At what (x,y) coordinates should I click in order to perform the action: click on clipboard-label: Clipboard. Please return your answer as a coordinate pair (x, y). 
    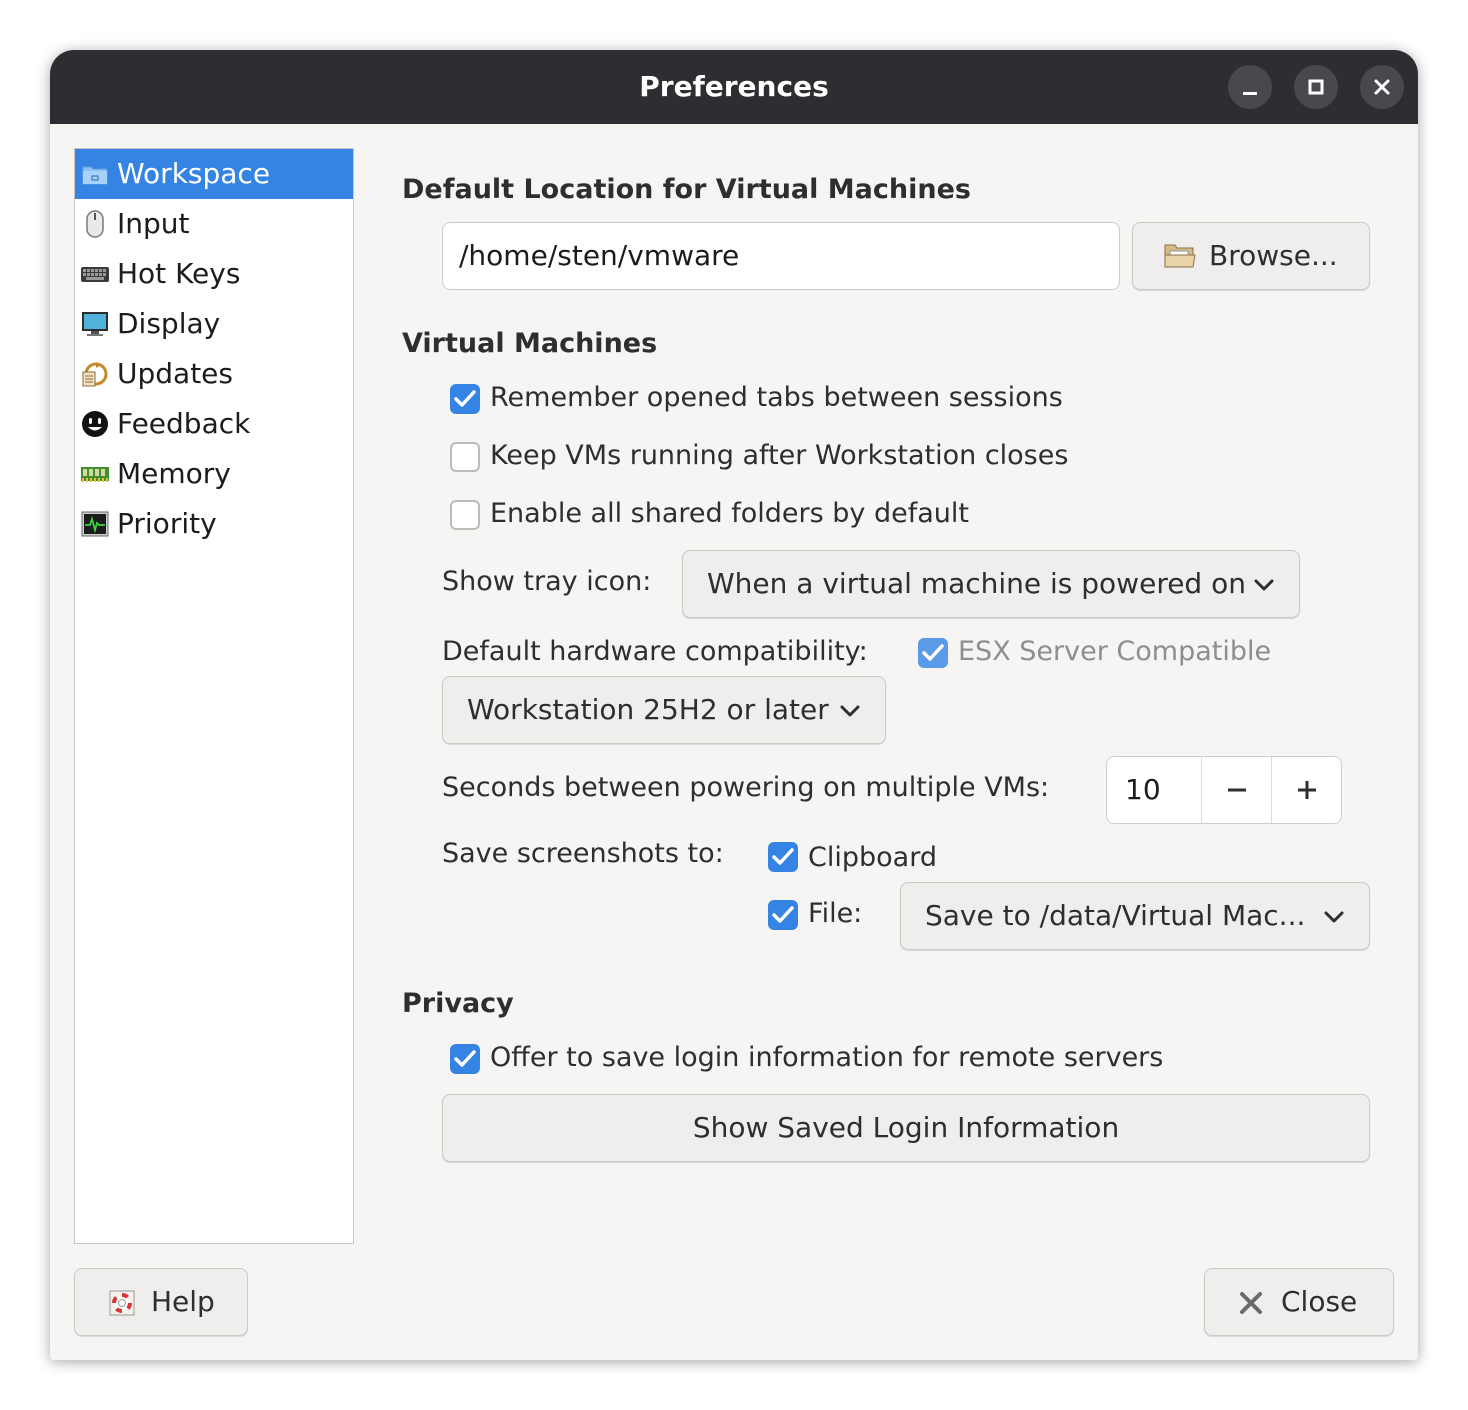
    Looking at the image, I should click on (872, 857).